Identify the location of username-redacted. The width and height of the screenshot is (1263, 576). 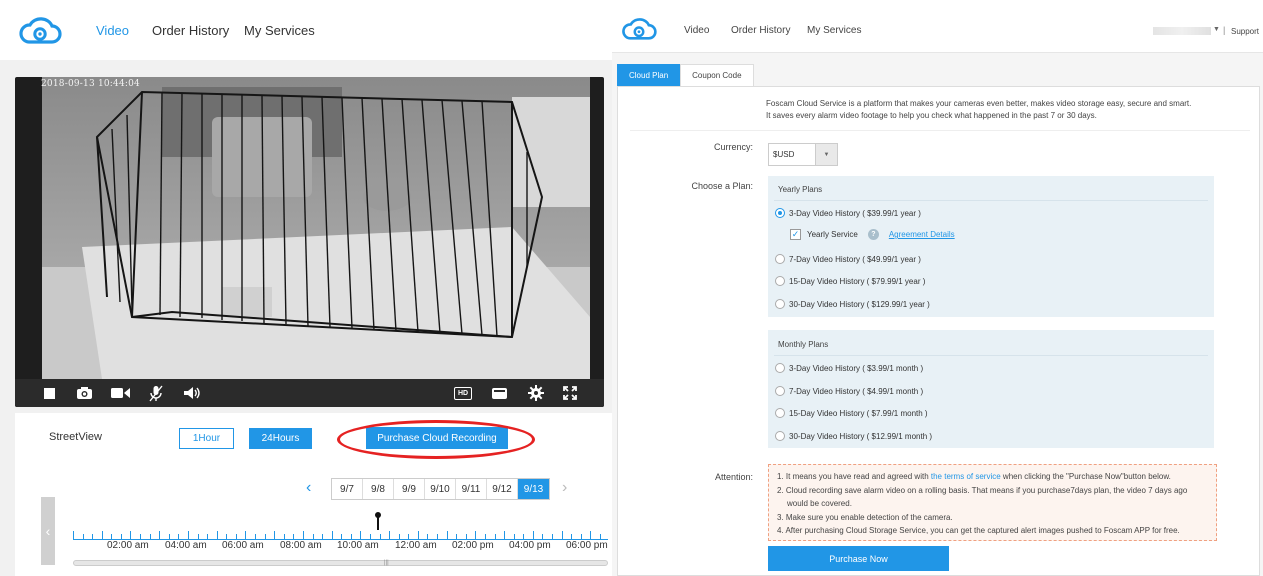
(1182, 31).